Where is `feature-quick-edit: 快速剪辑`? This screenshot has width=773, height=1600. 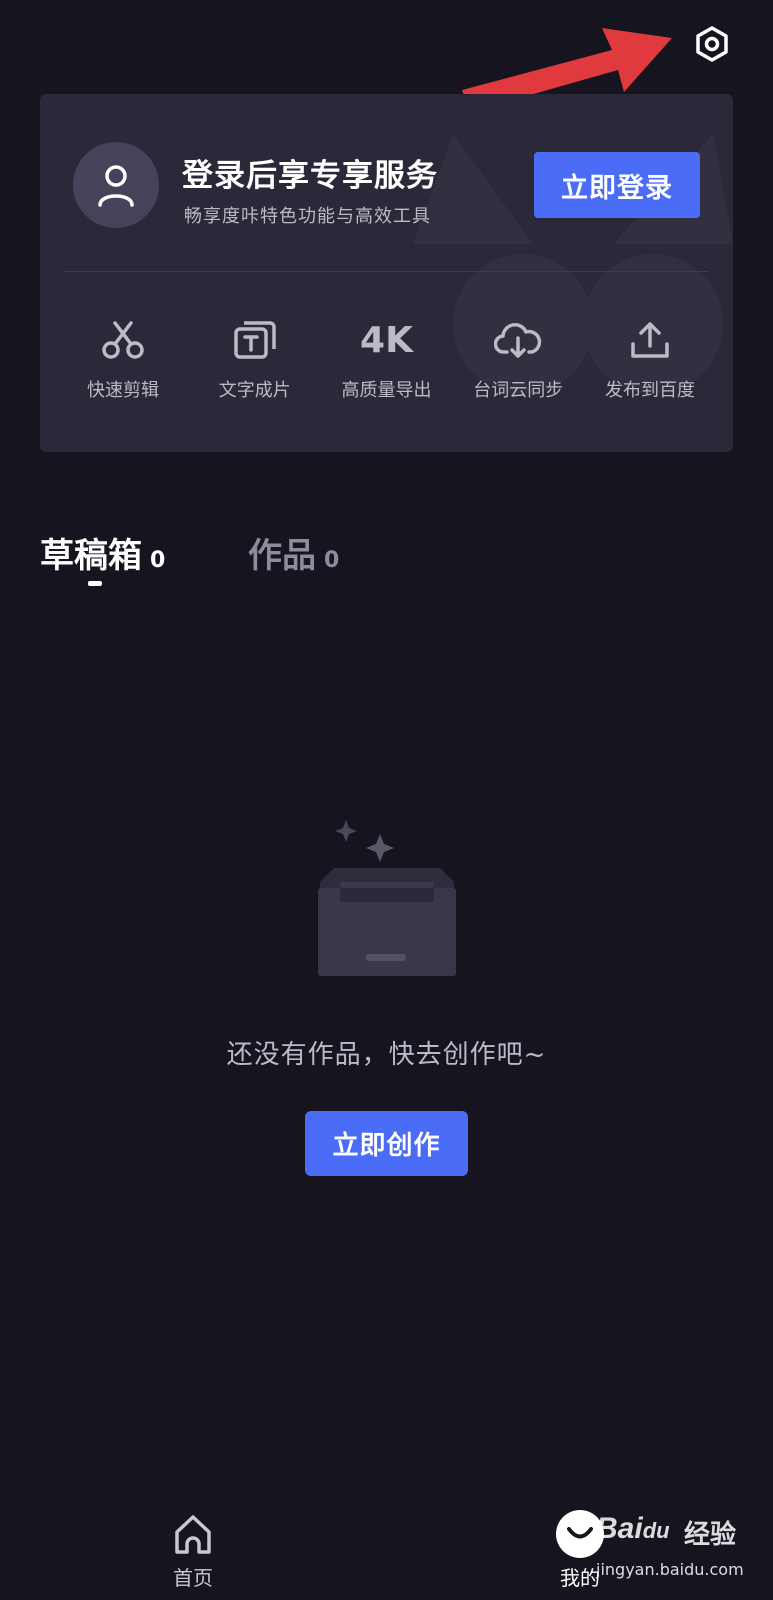
feature-quick-edit: 快速剪辑 is located at coordinates (123, 359).